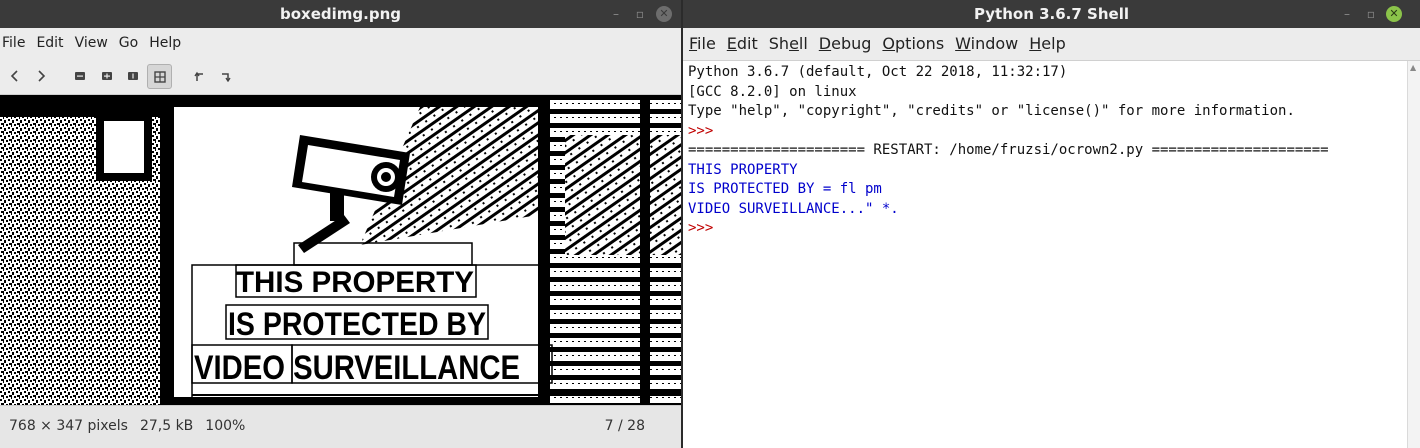 The height and width of the screenshot is (448, 1420). Describe the element at coordinates (49, 43) in the screenshot. I see `menu-edit: Edit` at that location.